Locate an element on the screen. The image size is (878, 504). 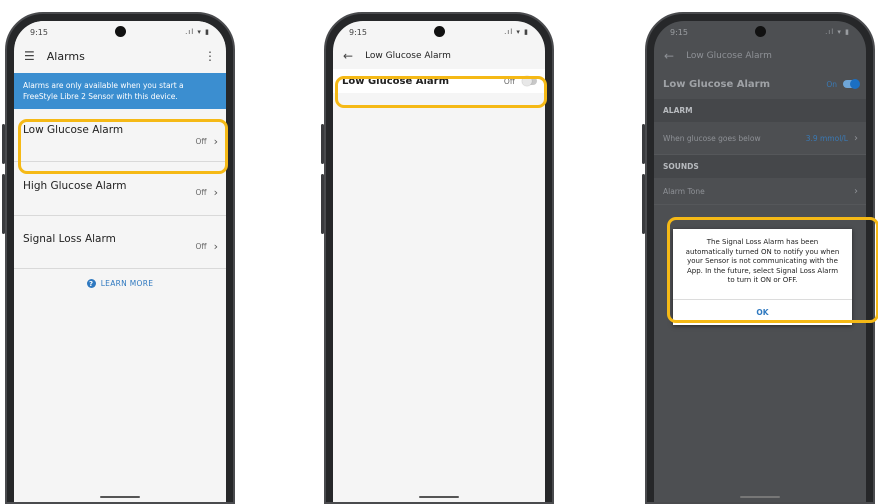
high-glucose-alarm-row: High Glucose Alarm Off › is located at coordinates (120, 189).